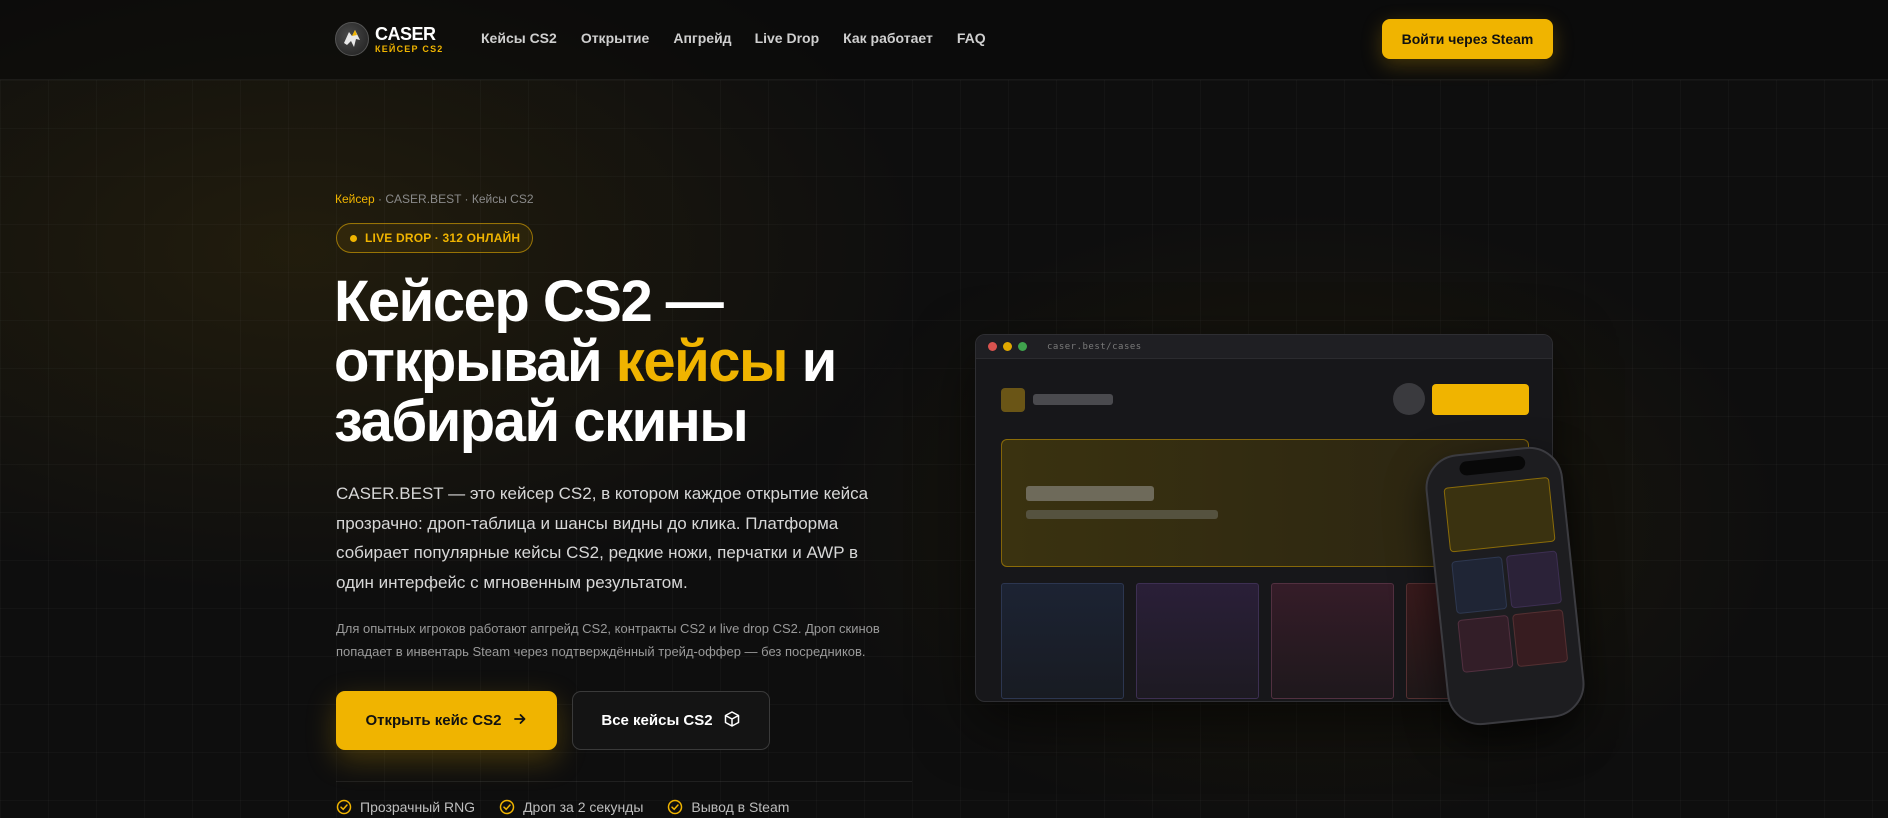  I want to click on features-divider, so click(624, 781).